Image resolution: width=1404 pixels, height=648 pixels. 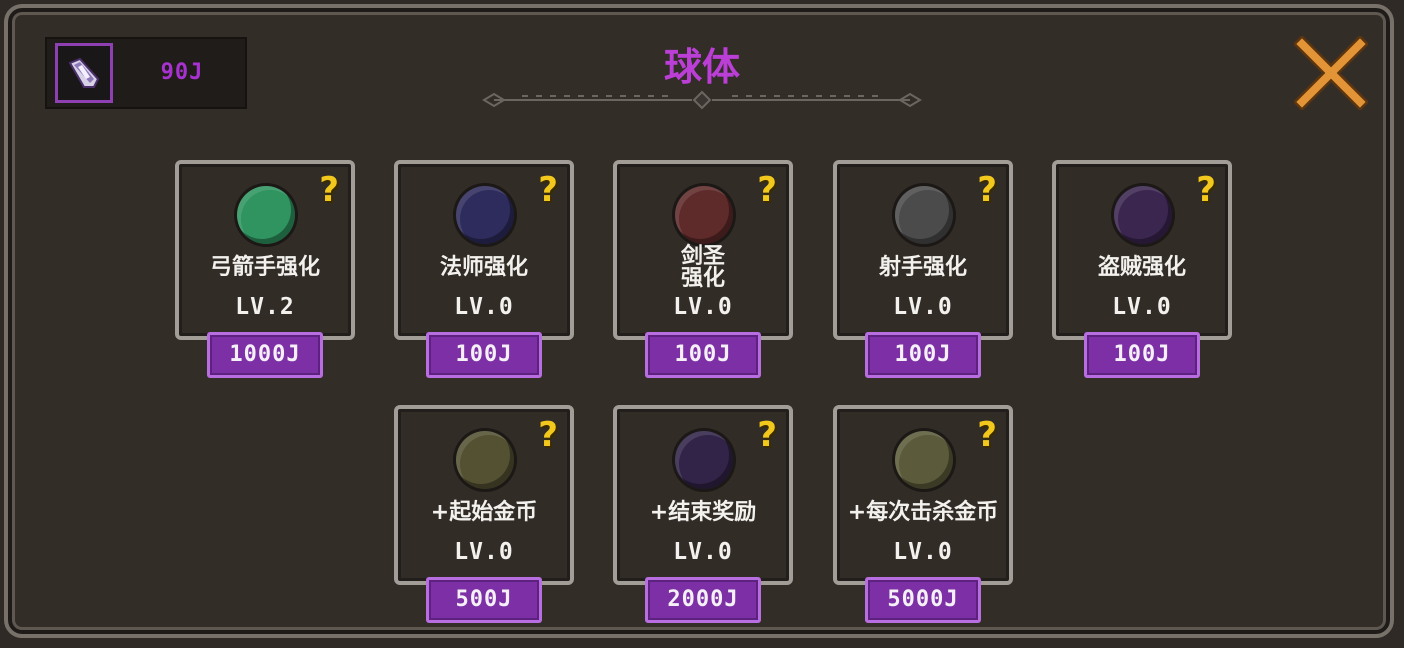 I want to click on upgrade-card-end-reward: ? +结束奖励 LV.0, so click(x=703, y=495).